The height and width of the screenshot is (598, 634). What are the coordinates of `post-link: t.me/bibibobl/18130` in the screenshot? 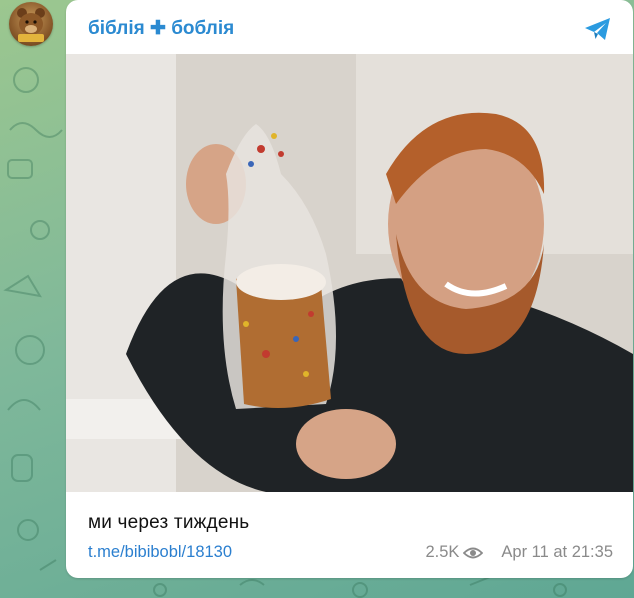 It's located at (160, 552).